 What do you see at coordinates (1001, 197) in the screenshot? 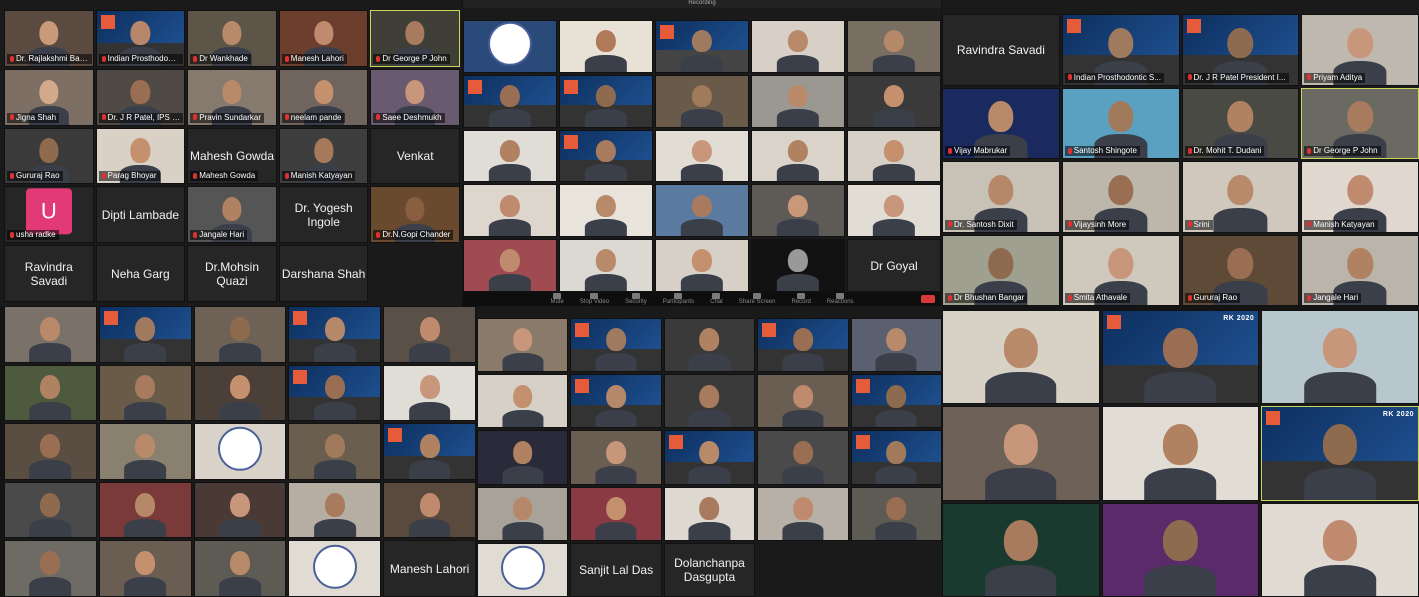
I see `participant-tile: Dr. Santosh Dixit` at bounding box center [1001, 197].